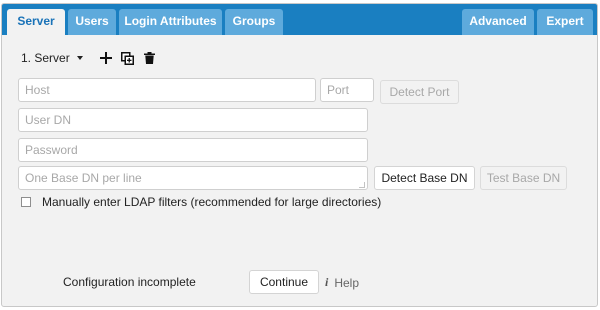 This screenshot has width=600, height=310. I want to click on tab-users: Users, so click(92, 22).